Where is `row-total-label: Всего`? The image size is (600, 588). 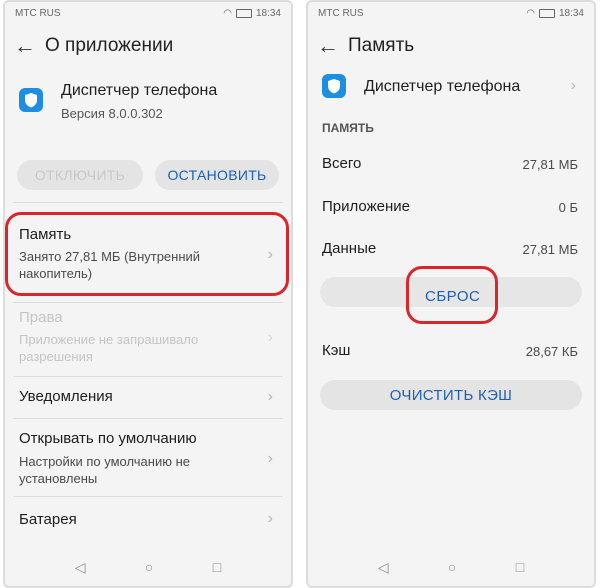 row-total-label: Всего is located at coordinates (342, 163).